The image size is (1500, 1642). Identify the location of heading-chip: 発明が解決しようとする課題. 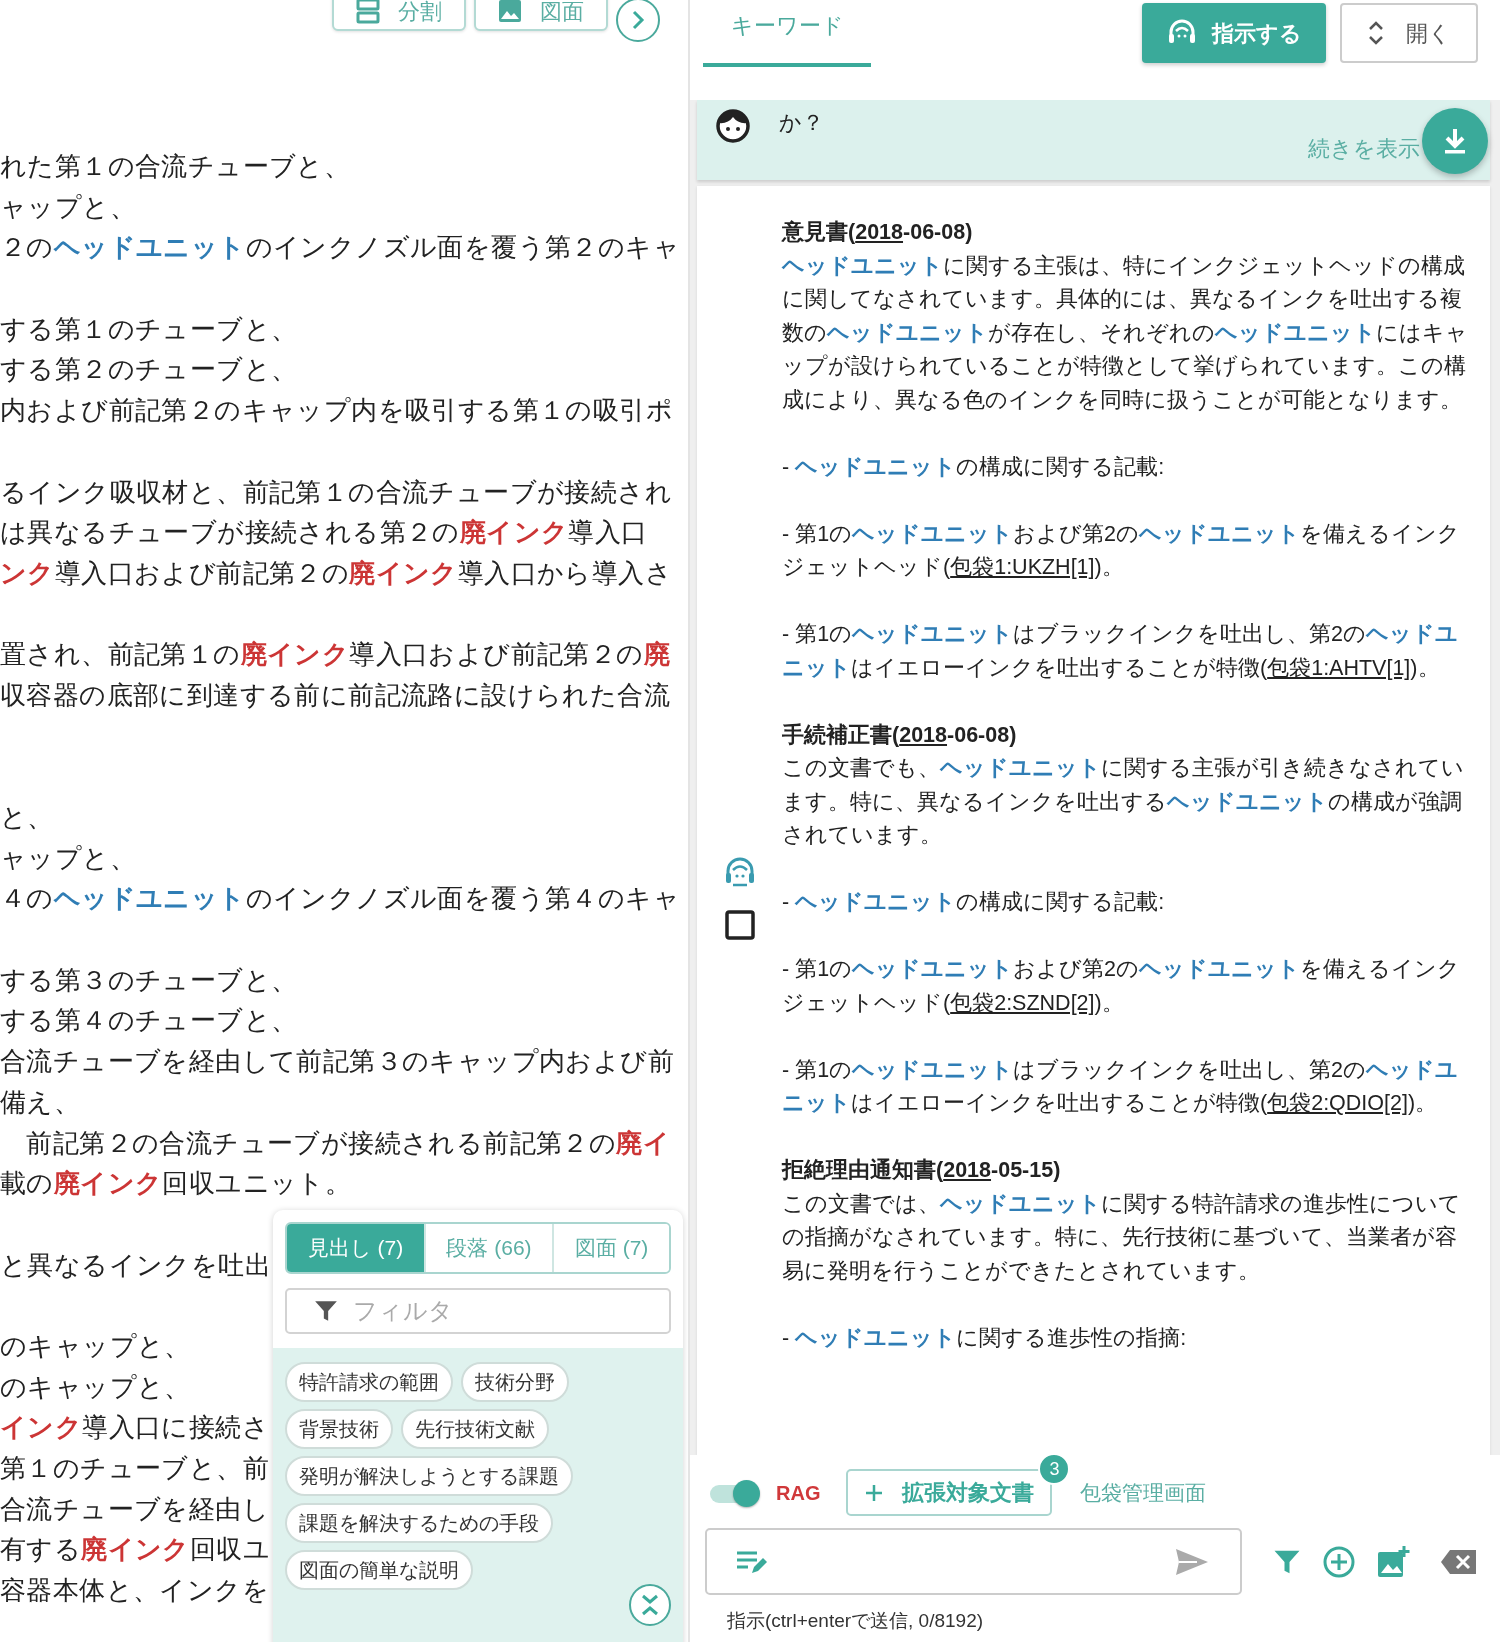
(429, 1476).